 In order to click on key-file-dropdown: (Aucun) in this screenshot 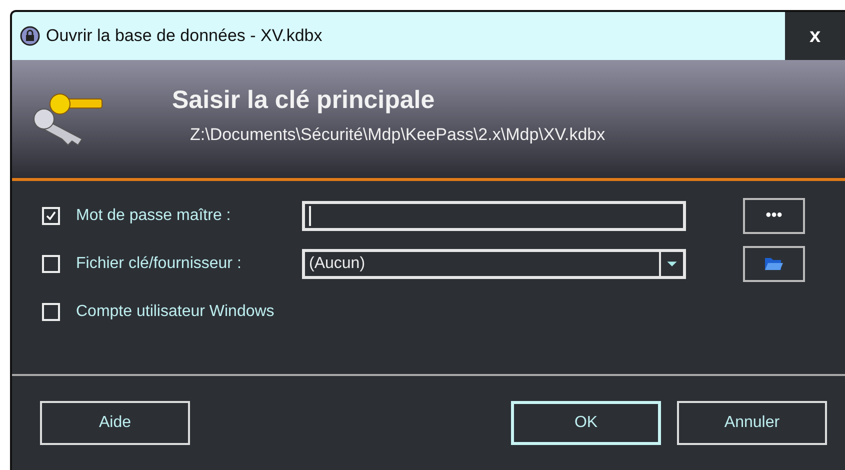, I will do `click(494, 264)`.